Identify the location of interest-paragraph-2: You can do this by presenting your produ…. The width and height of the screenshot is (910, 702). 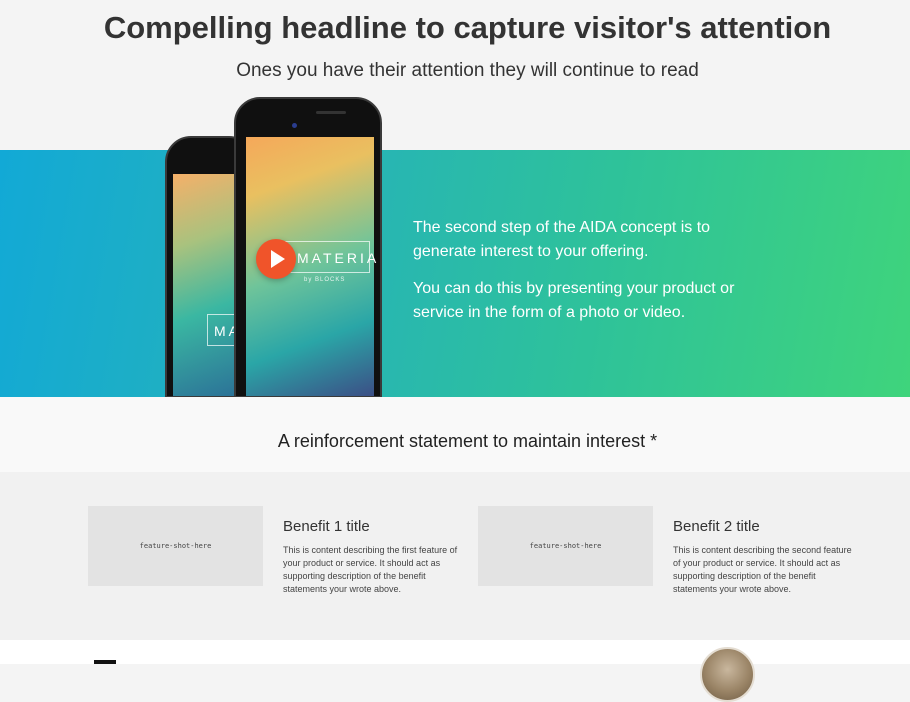
(574, 300).